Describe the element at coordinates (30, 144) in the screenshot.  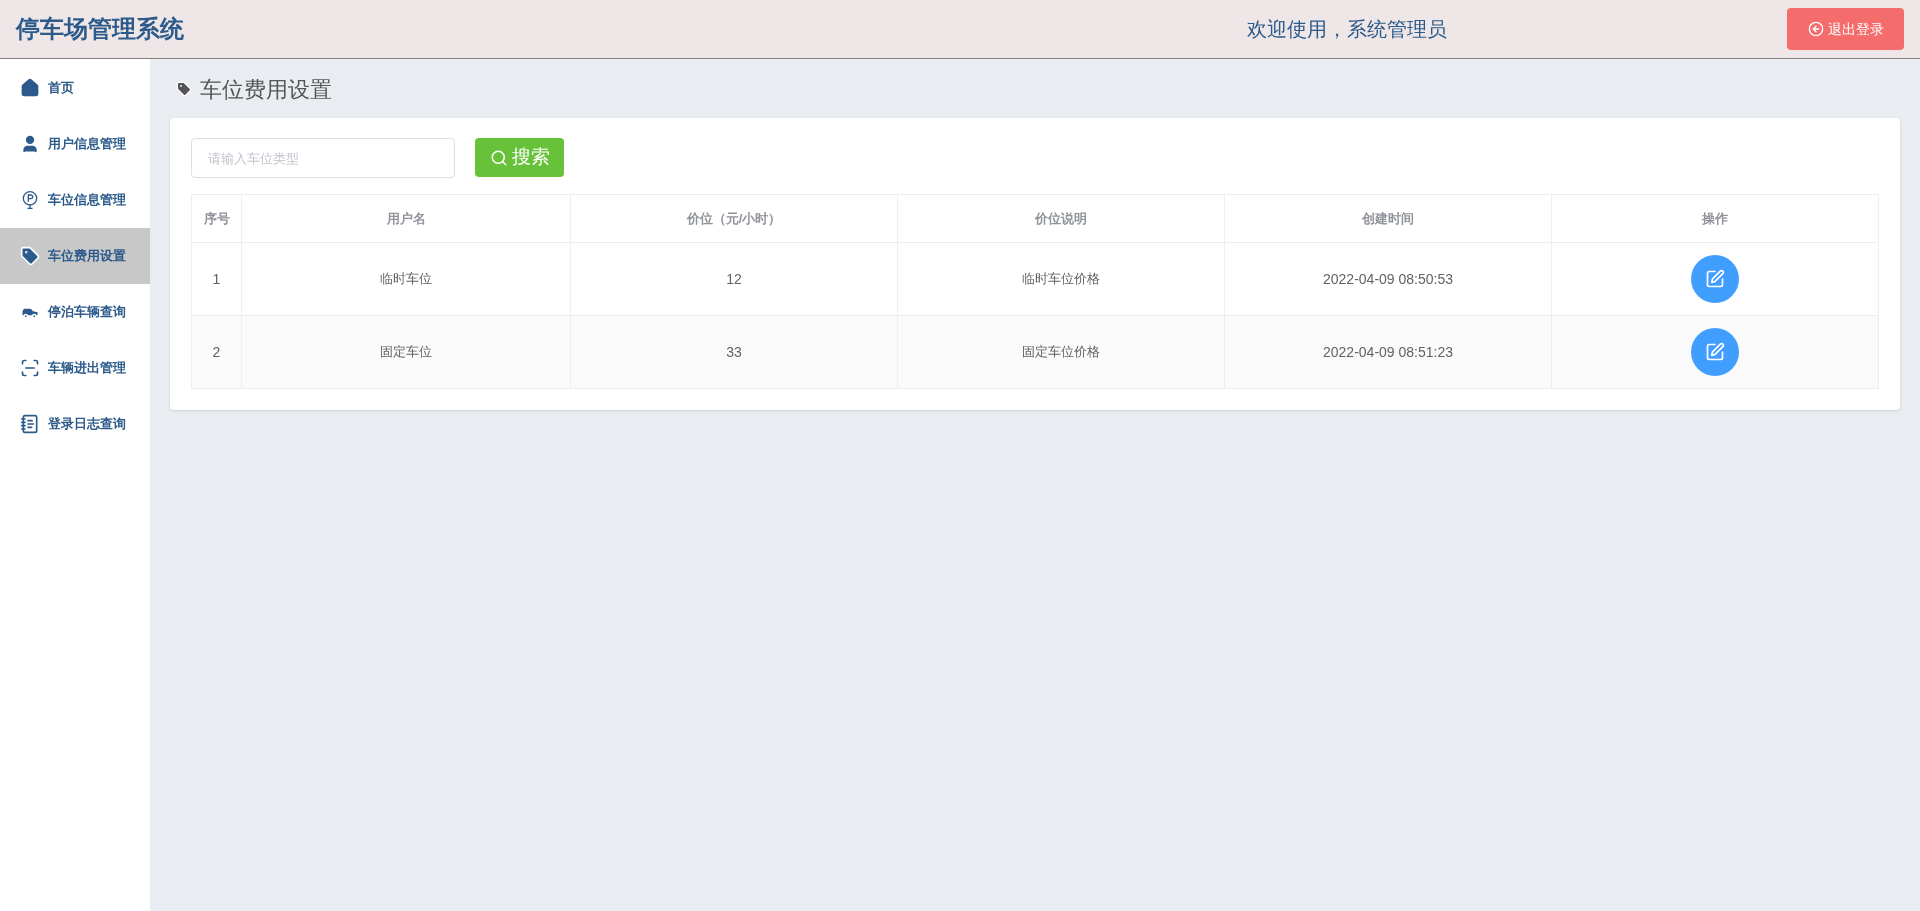
I see `user-icon` at that location.